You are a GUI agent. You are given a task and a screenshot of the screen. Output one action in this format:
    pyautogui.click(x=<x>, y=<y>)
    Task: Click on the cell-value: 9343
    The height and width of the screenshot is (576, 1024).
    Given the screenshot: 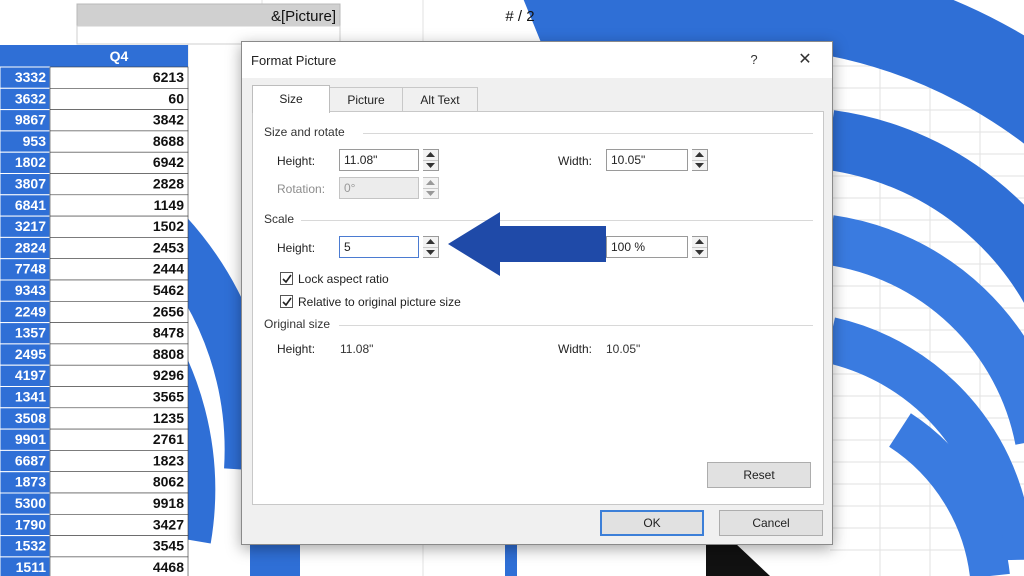 What is the action you would take?
    pyautogui.click(x=30, y=290)
    